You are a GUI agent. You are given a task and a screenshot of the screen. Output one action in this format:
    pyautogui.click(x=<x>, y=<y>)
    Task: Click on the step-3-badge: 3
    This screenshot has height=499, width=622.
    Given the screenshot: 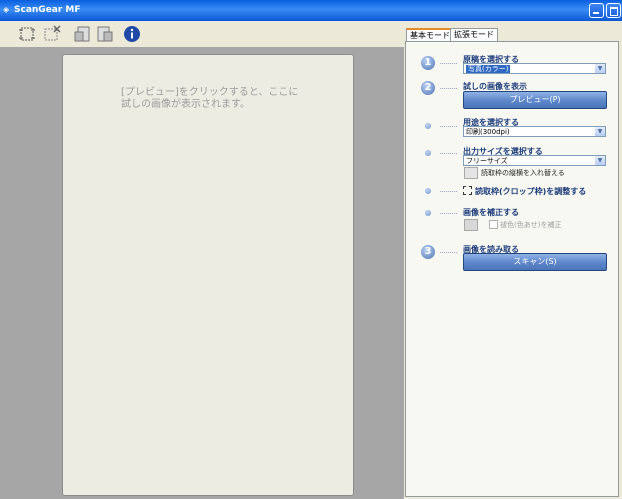 What is the action you would take?
    pyautogui.click(x=428, y=252)
    